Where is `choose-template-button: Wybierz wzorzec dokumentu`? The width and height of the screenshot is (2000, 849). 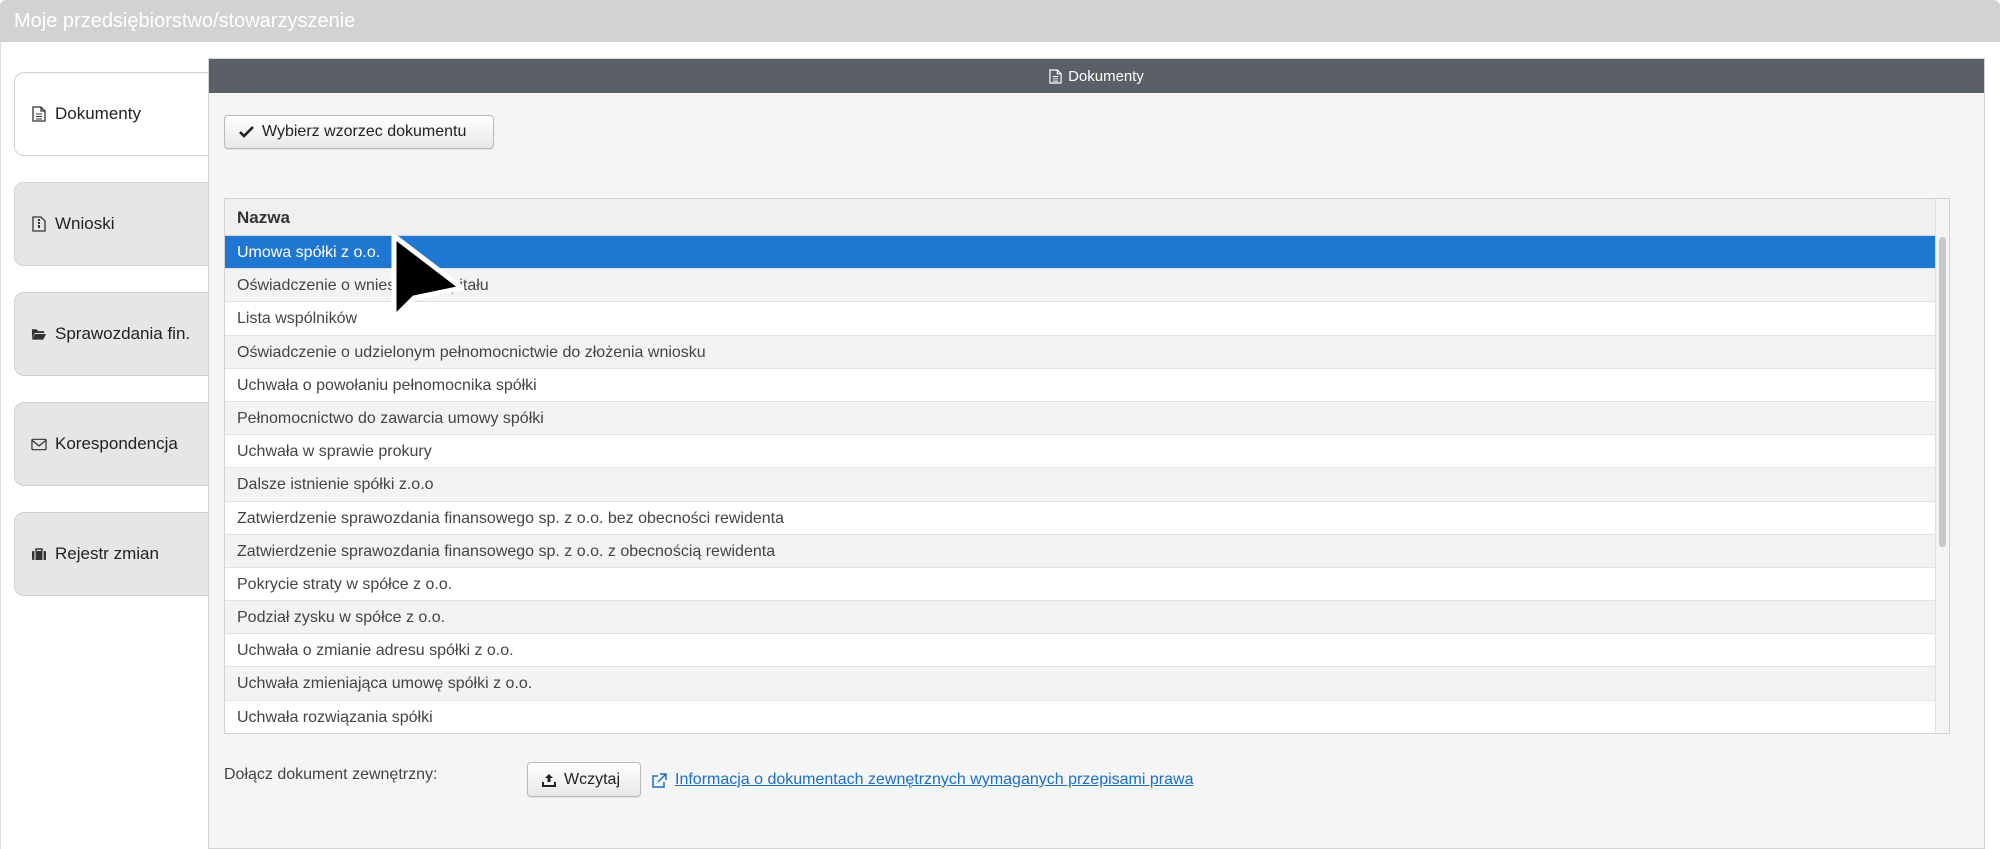 choose-template-button: Wybierz wzorzec dokumentu is located at coordinates (359, 132).